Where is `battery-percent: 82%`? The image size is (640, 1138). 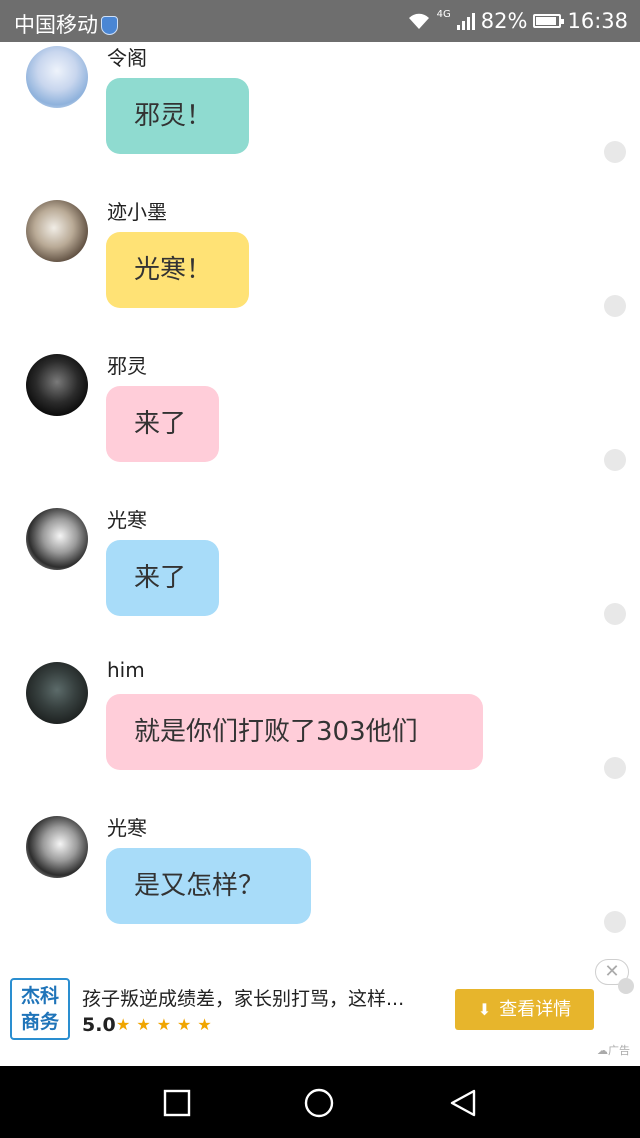 battery-percent: 82% is located at coordinates (504, 21).